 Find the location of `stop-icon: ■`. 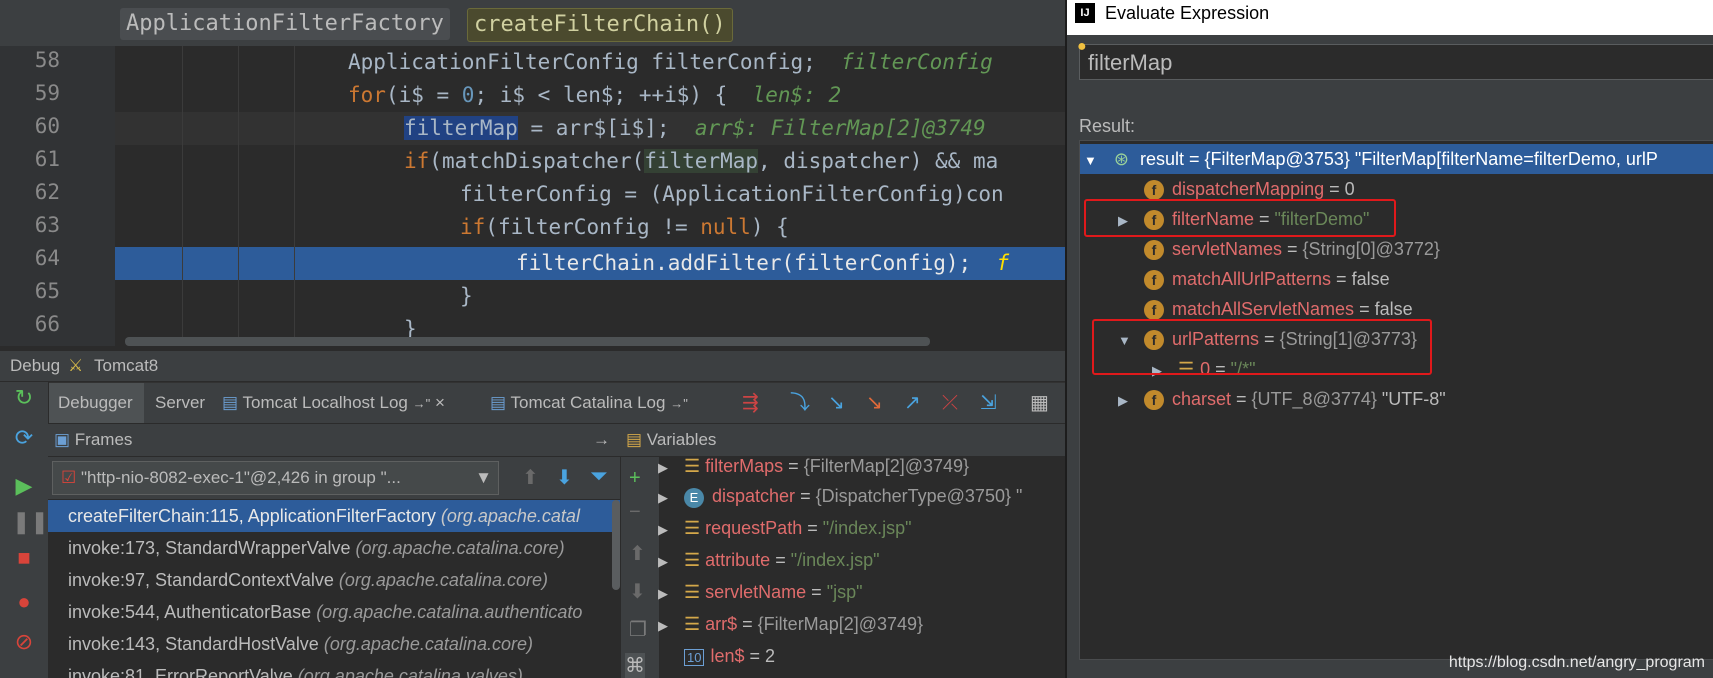

stop-icon: ■ is located at coordinates (24, 558).